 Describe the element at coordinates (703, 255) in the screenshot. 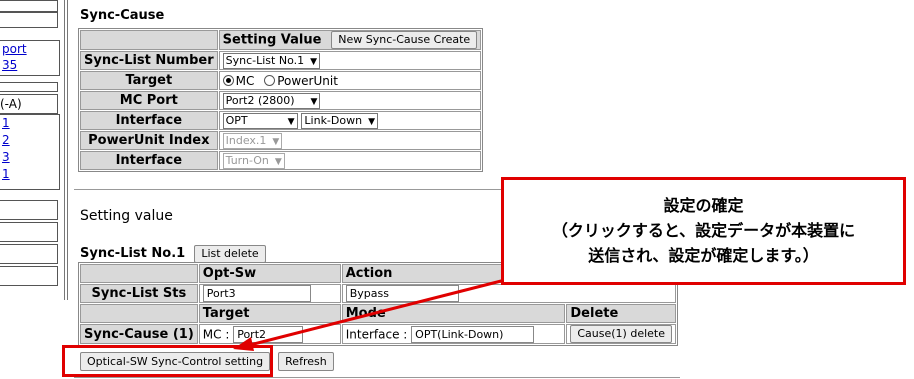

I see `callout-line-3: 送信され、設定が確定します。）` at that location.